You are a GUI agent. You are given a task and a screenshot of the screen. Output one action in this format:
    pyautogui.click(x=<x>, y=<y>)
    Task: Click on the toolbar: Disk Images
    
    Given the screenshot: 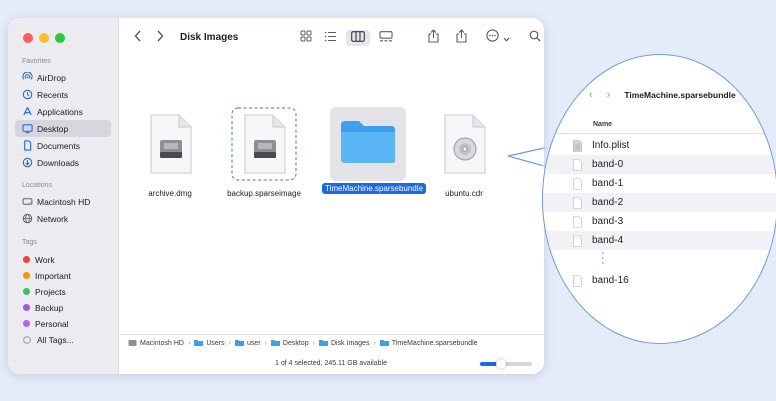 What is the action you would take?
    pyautogui.click(x=331, y=38)
    